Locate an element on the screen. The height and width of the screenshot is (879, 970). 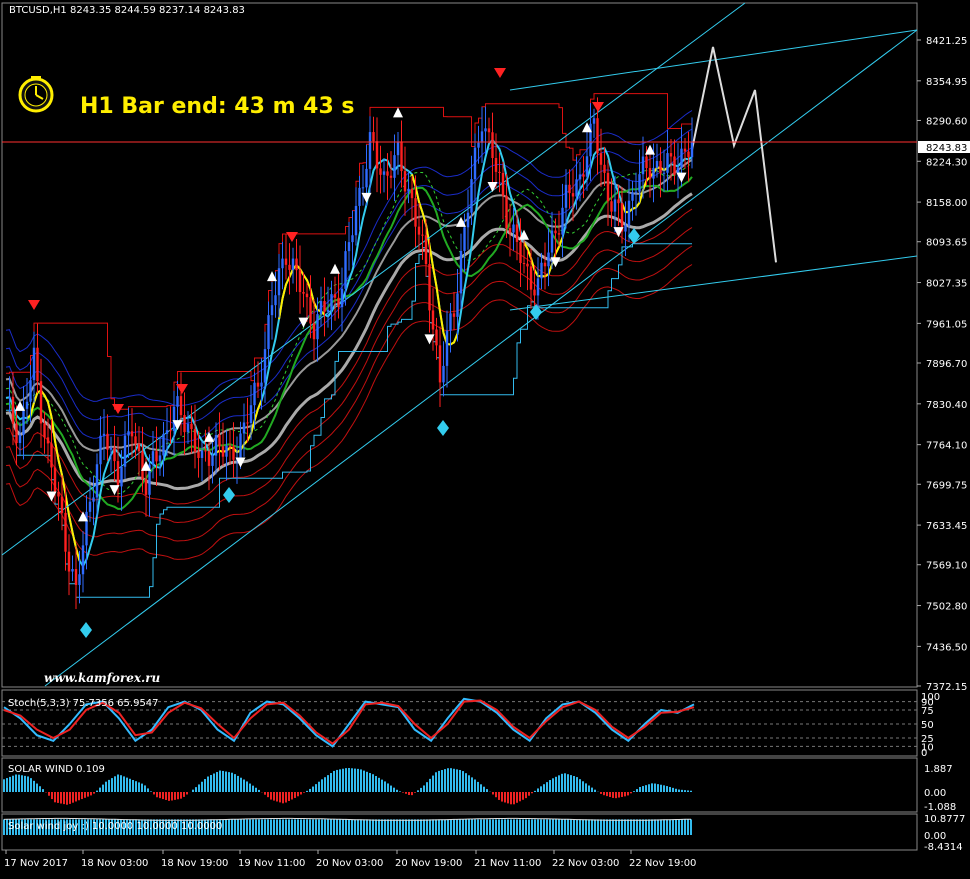
time-tick-label: 19 Nov 11:00 is located at coordinates (271, 863).